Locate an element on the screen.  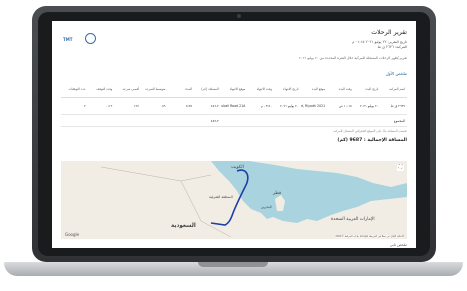
land-iran is located at coordinates (328, 174).